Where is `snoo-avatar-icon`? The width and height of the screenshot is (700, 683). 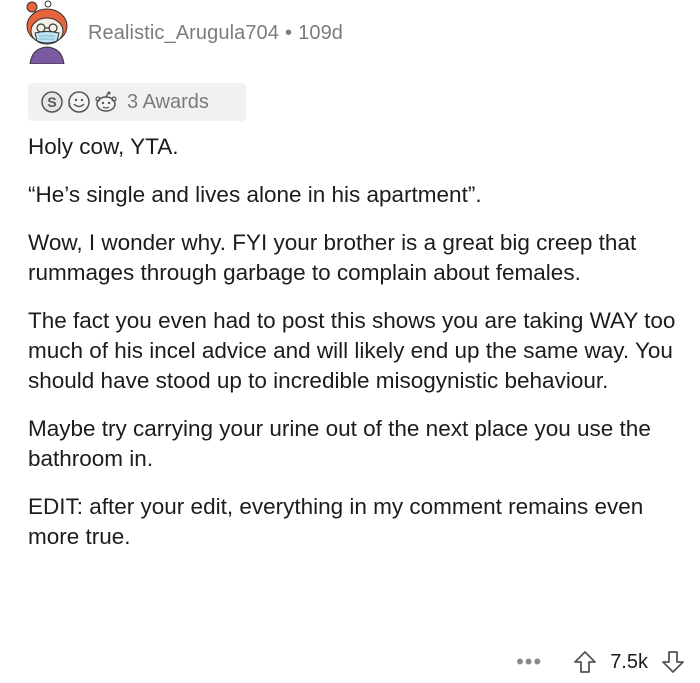 snoo-avatar-icon is located at coordinates (47, 32).